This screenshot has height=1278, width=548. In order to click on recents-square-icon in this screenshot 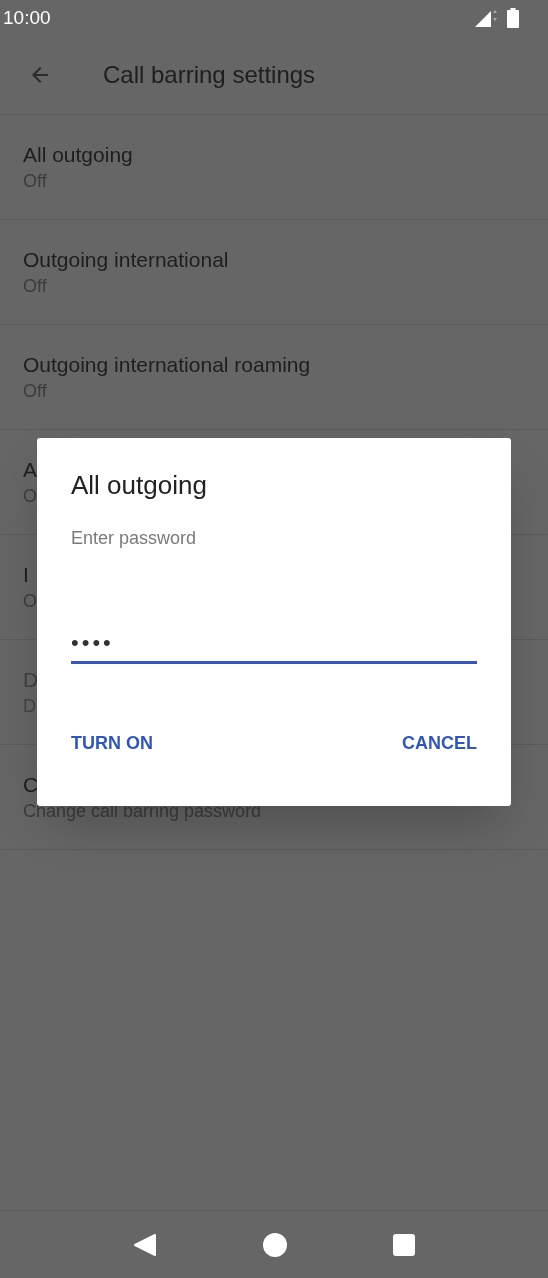, I will do `click(404, 1244)`.